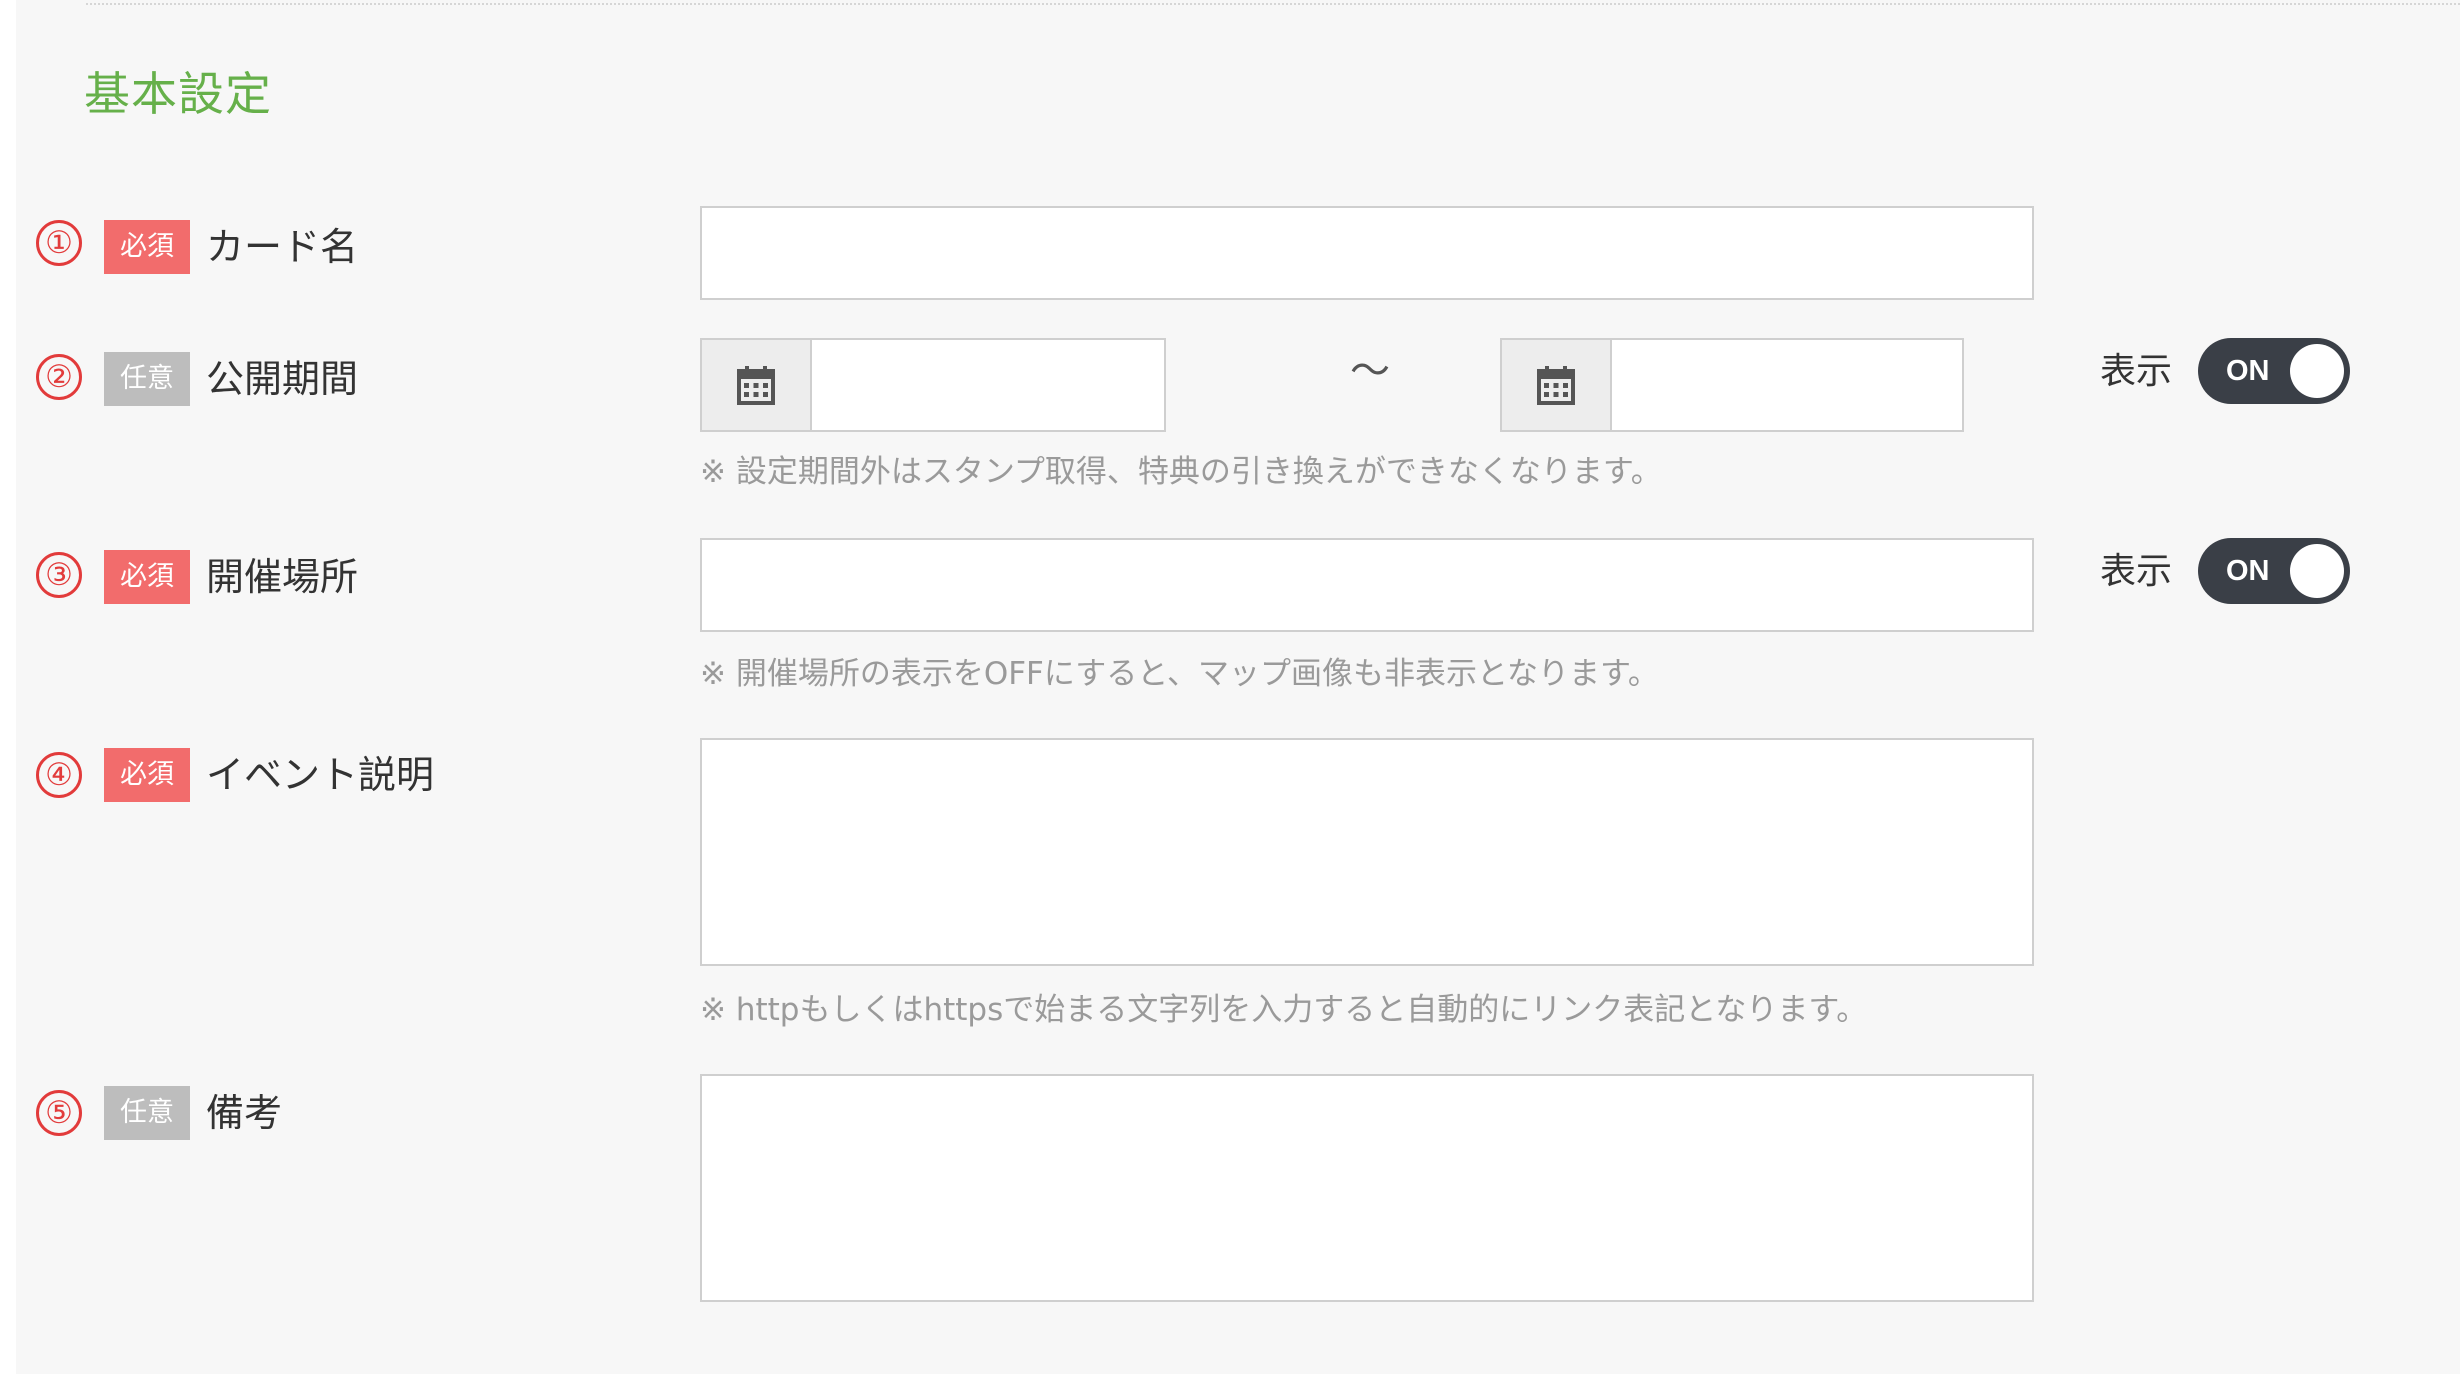 This screenshot has width=2460, height=1374. Describe the element at coordinates (1787, 385) in the screenshot. I see `end-date-input` at that location.